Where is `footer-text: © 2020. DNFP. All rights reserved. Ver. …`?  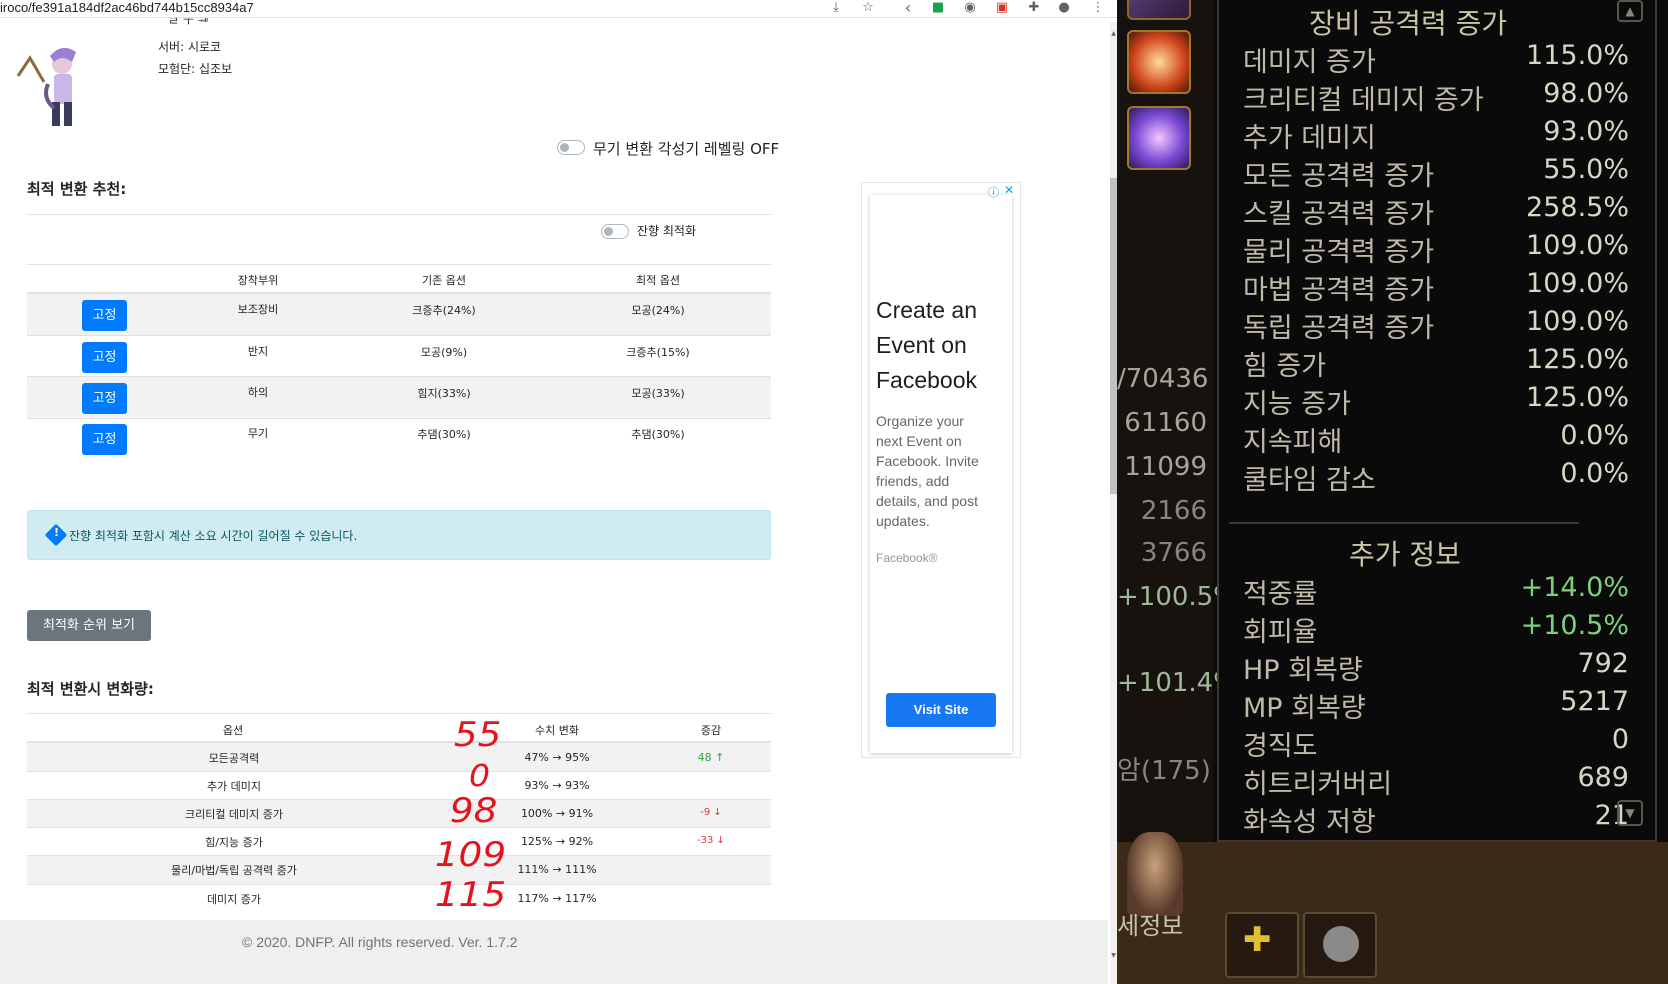 footer-text: © 2020. DNFP. All rights reserved. Ver. … is located at coordinates (380, 942).